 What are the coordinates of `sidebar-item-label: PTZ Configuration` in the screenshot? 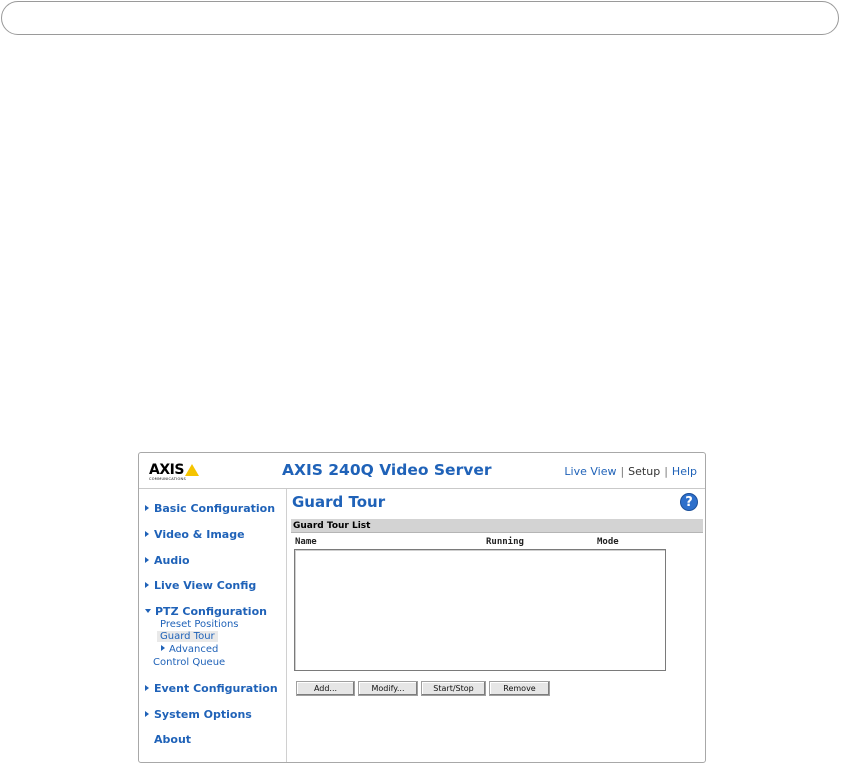 It's located at (211, 611).